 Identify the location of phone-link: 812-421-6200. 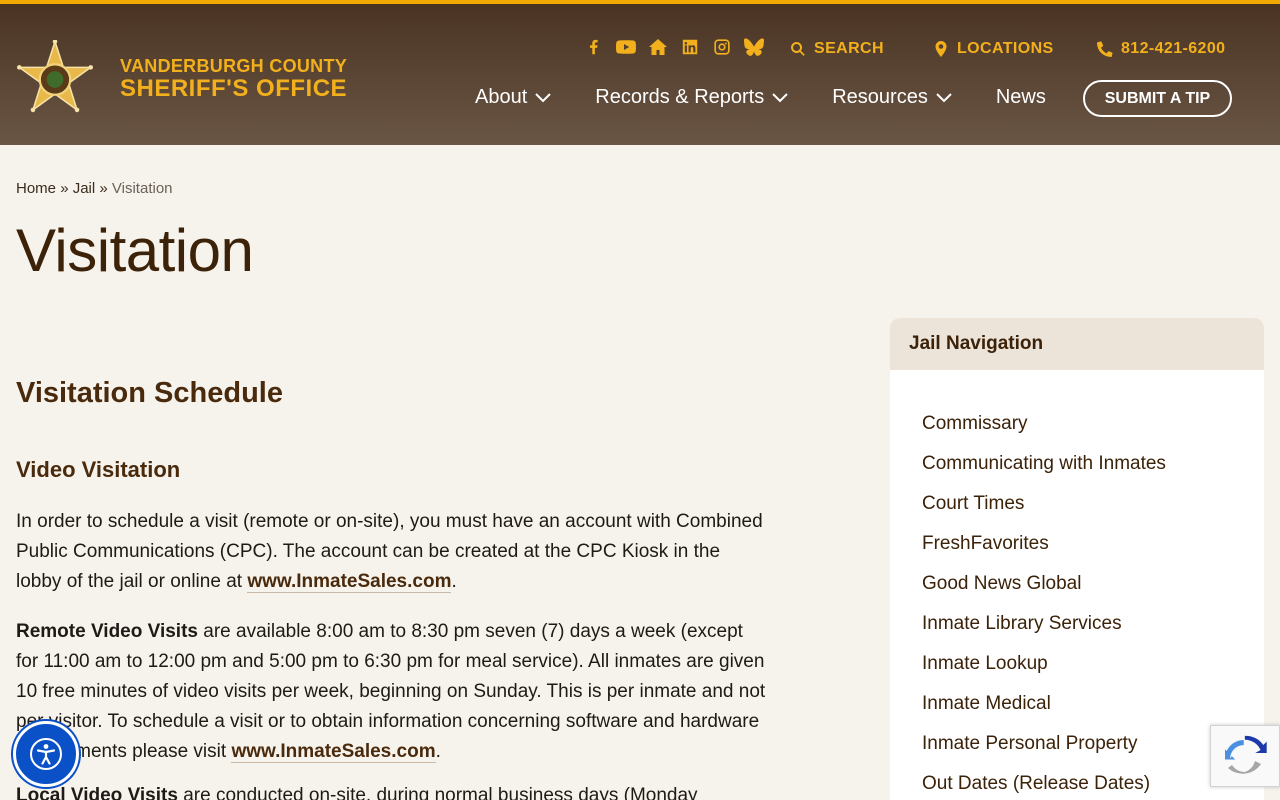
(1161, 49).